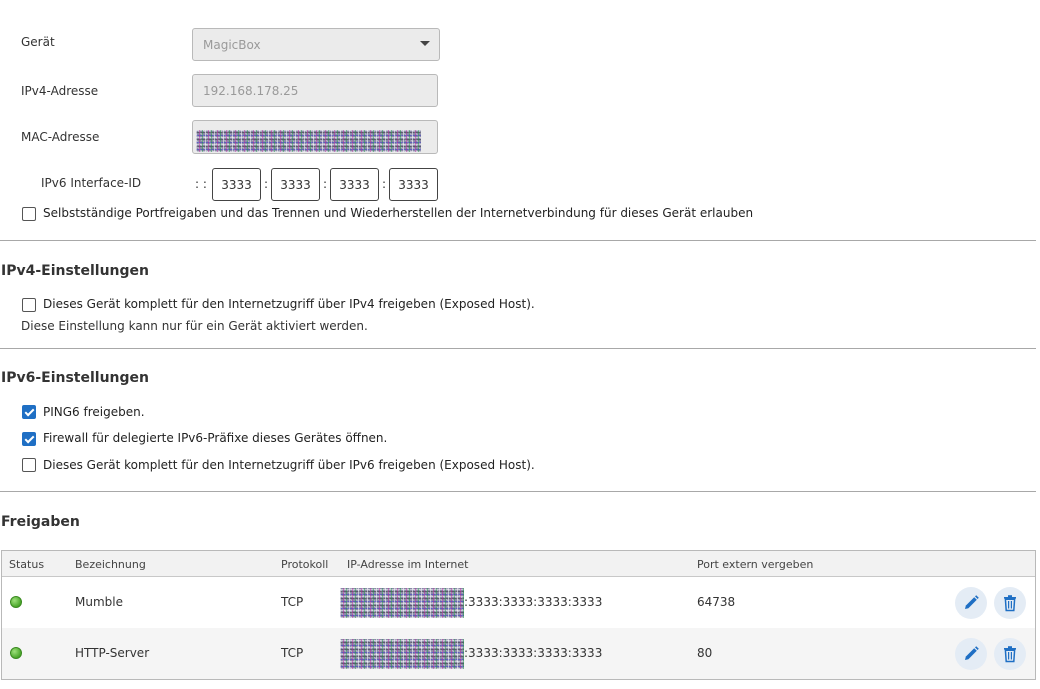 This screenshot has height=689, width=1040. Describe the element at coordinates (112, 653) in the screenshot. I see `row-name: HTTP-Server` at that location.